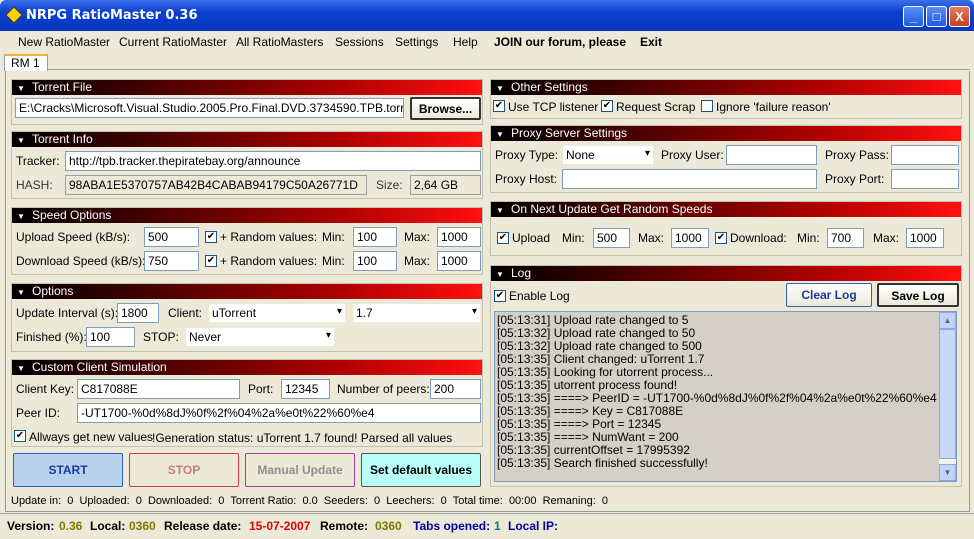  I want to click on menu-sessions: Sessions, so click(359, 42).